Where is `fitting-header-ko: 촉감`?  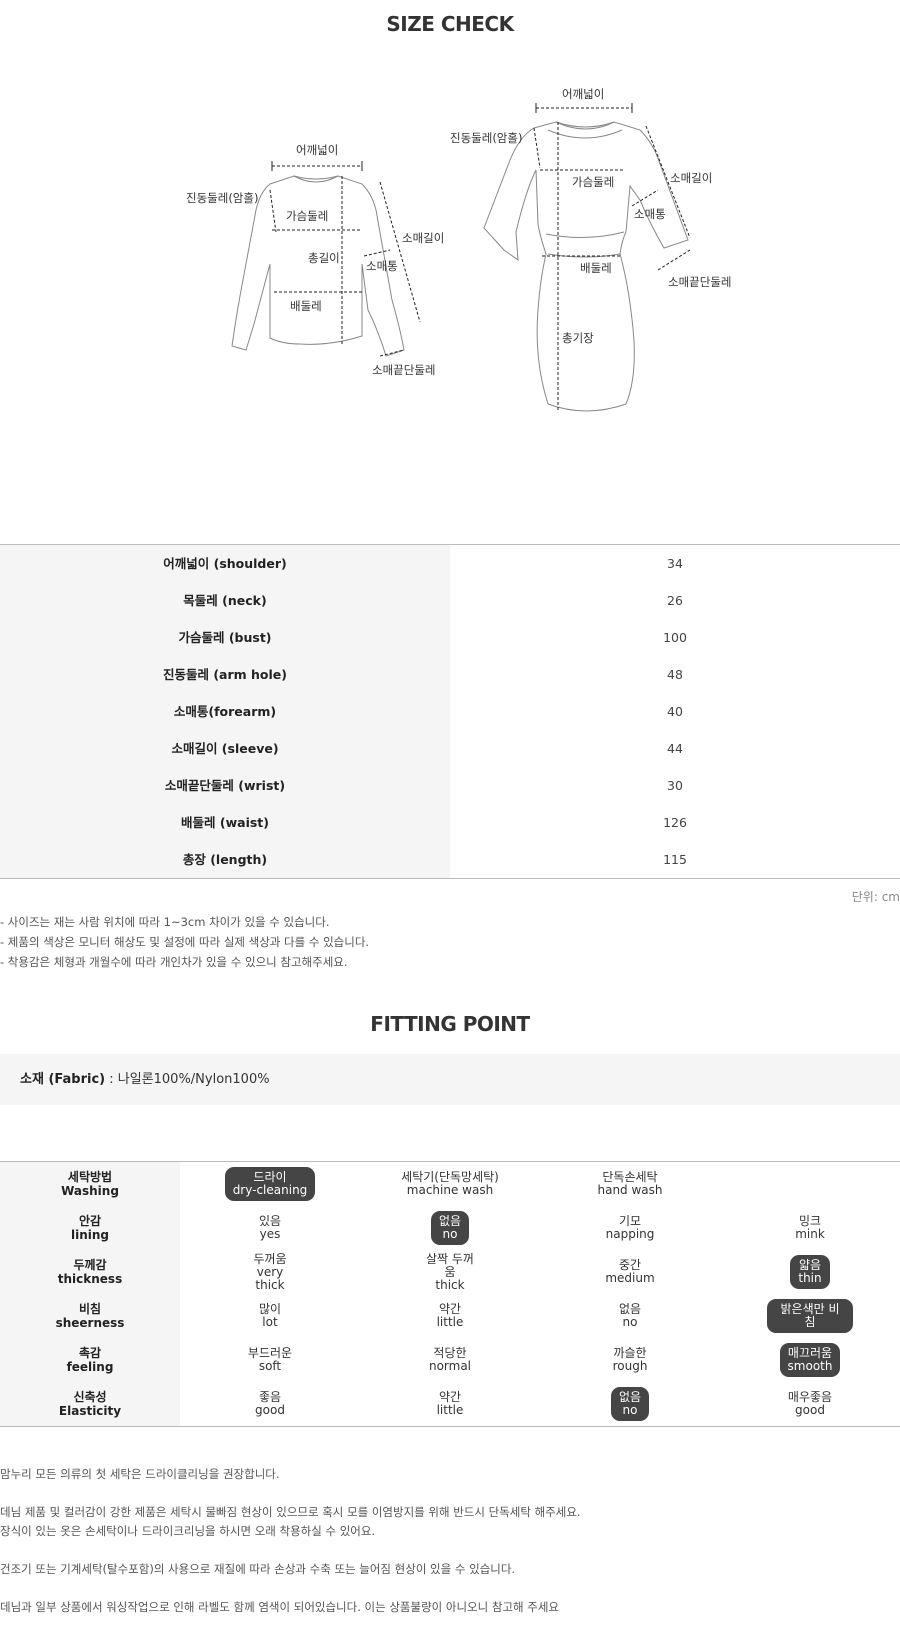
fitting-header-ko: 촉감 is located at coordinates (90, 1353).